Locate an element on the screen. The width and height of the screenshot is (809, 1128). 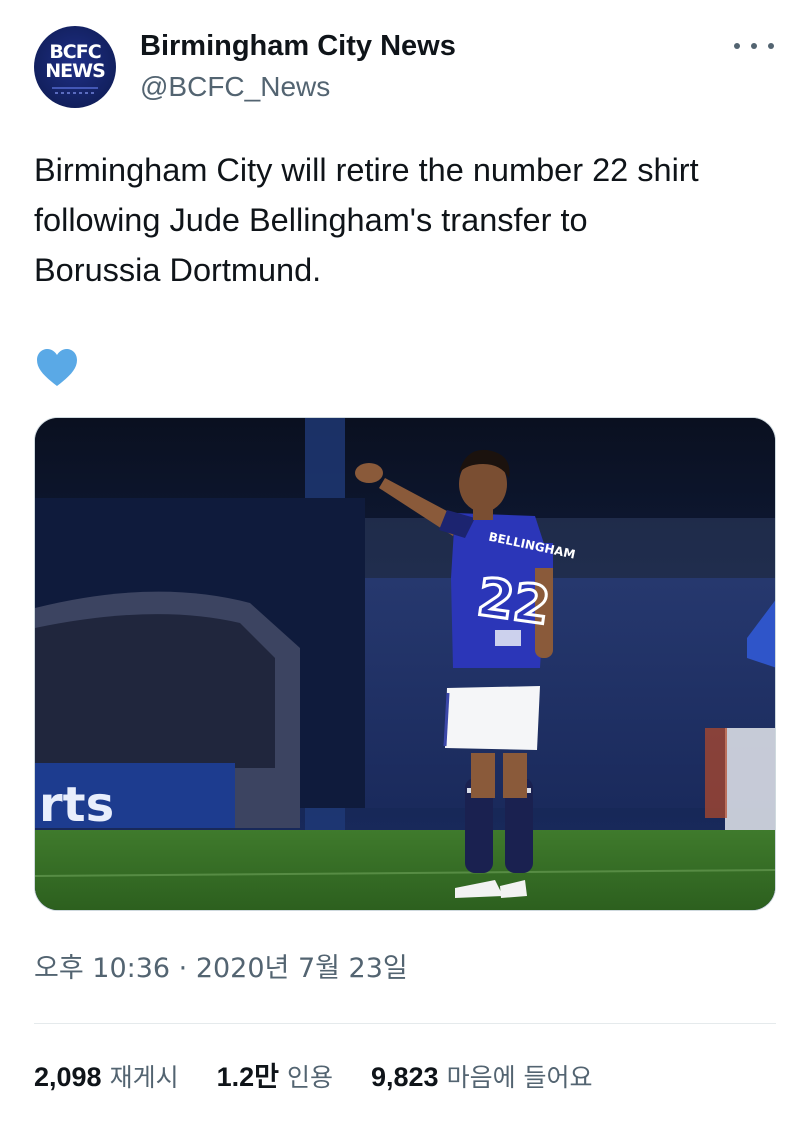
retweets-stat: 2,098 재게시 is located at coordinates (106, 1077).